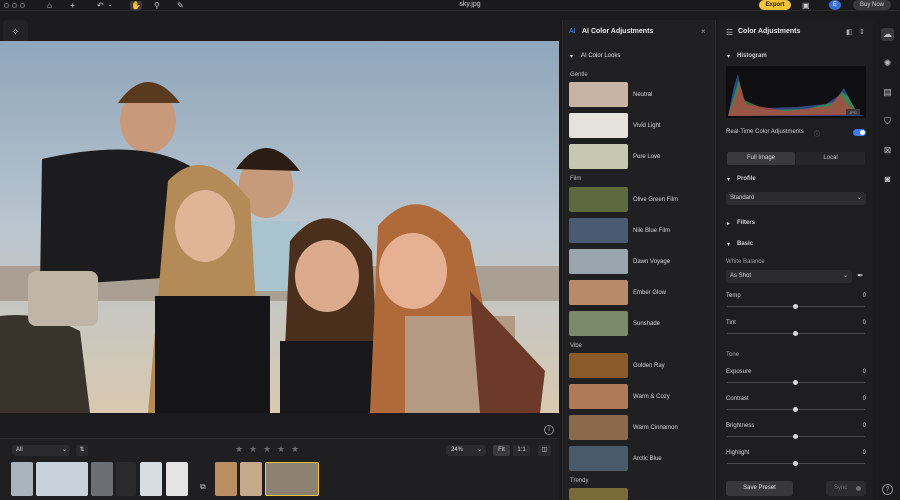 The height and width of the screenshot is (500, 900). What do you see at coordinates (860, 275) in the screenshot?
I see `eyedropper-icon: ✒` at bounding box center [860, 275].